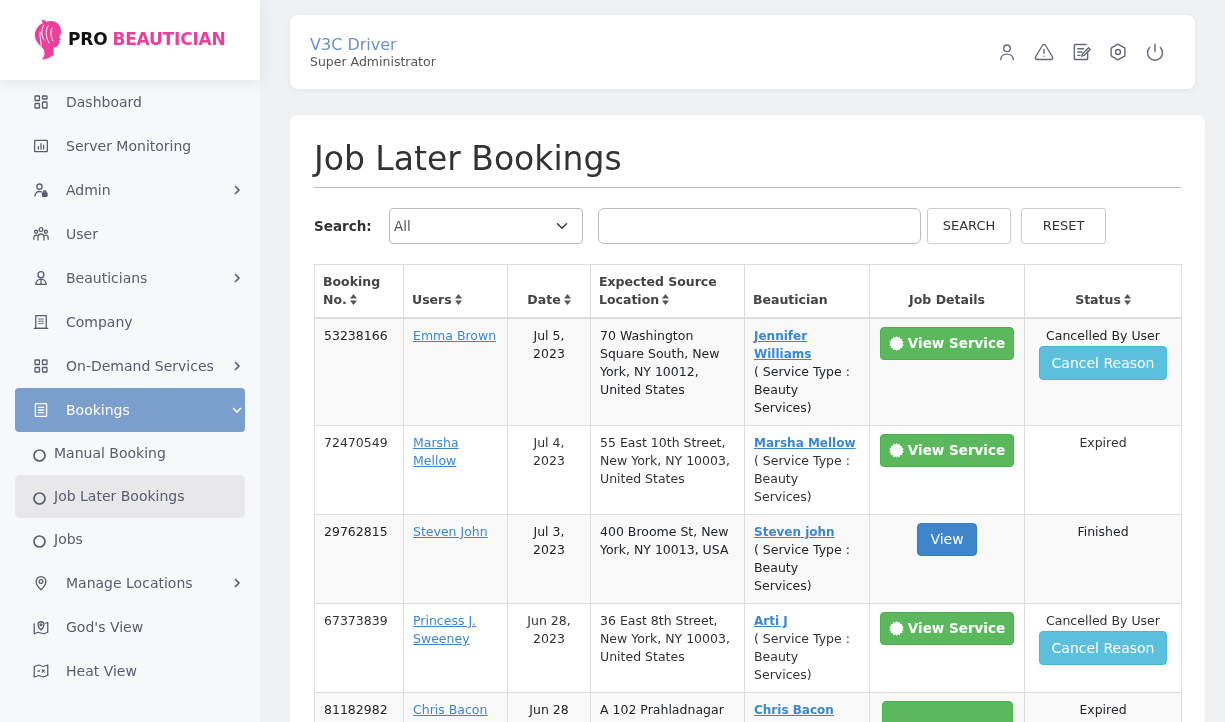 The height and width of the screenshot is (722, 1225). What do you see at coordinates (343, 226) in the screenshot?
I see `search-label: Search:` at bounding box center [343, 226].